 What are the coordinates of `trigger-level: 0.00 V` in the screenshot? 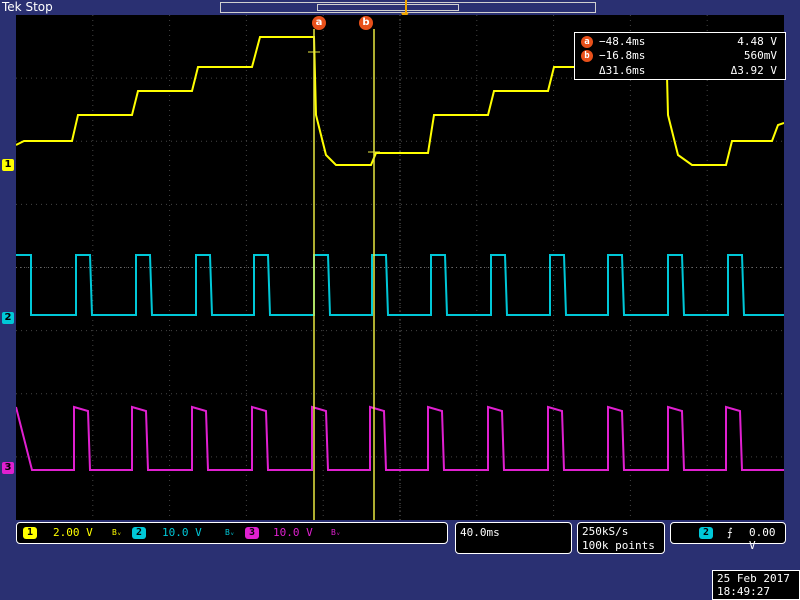 It's located at (762, 539).